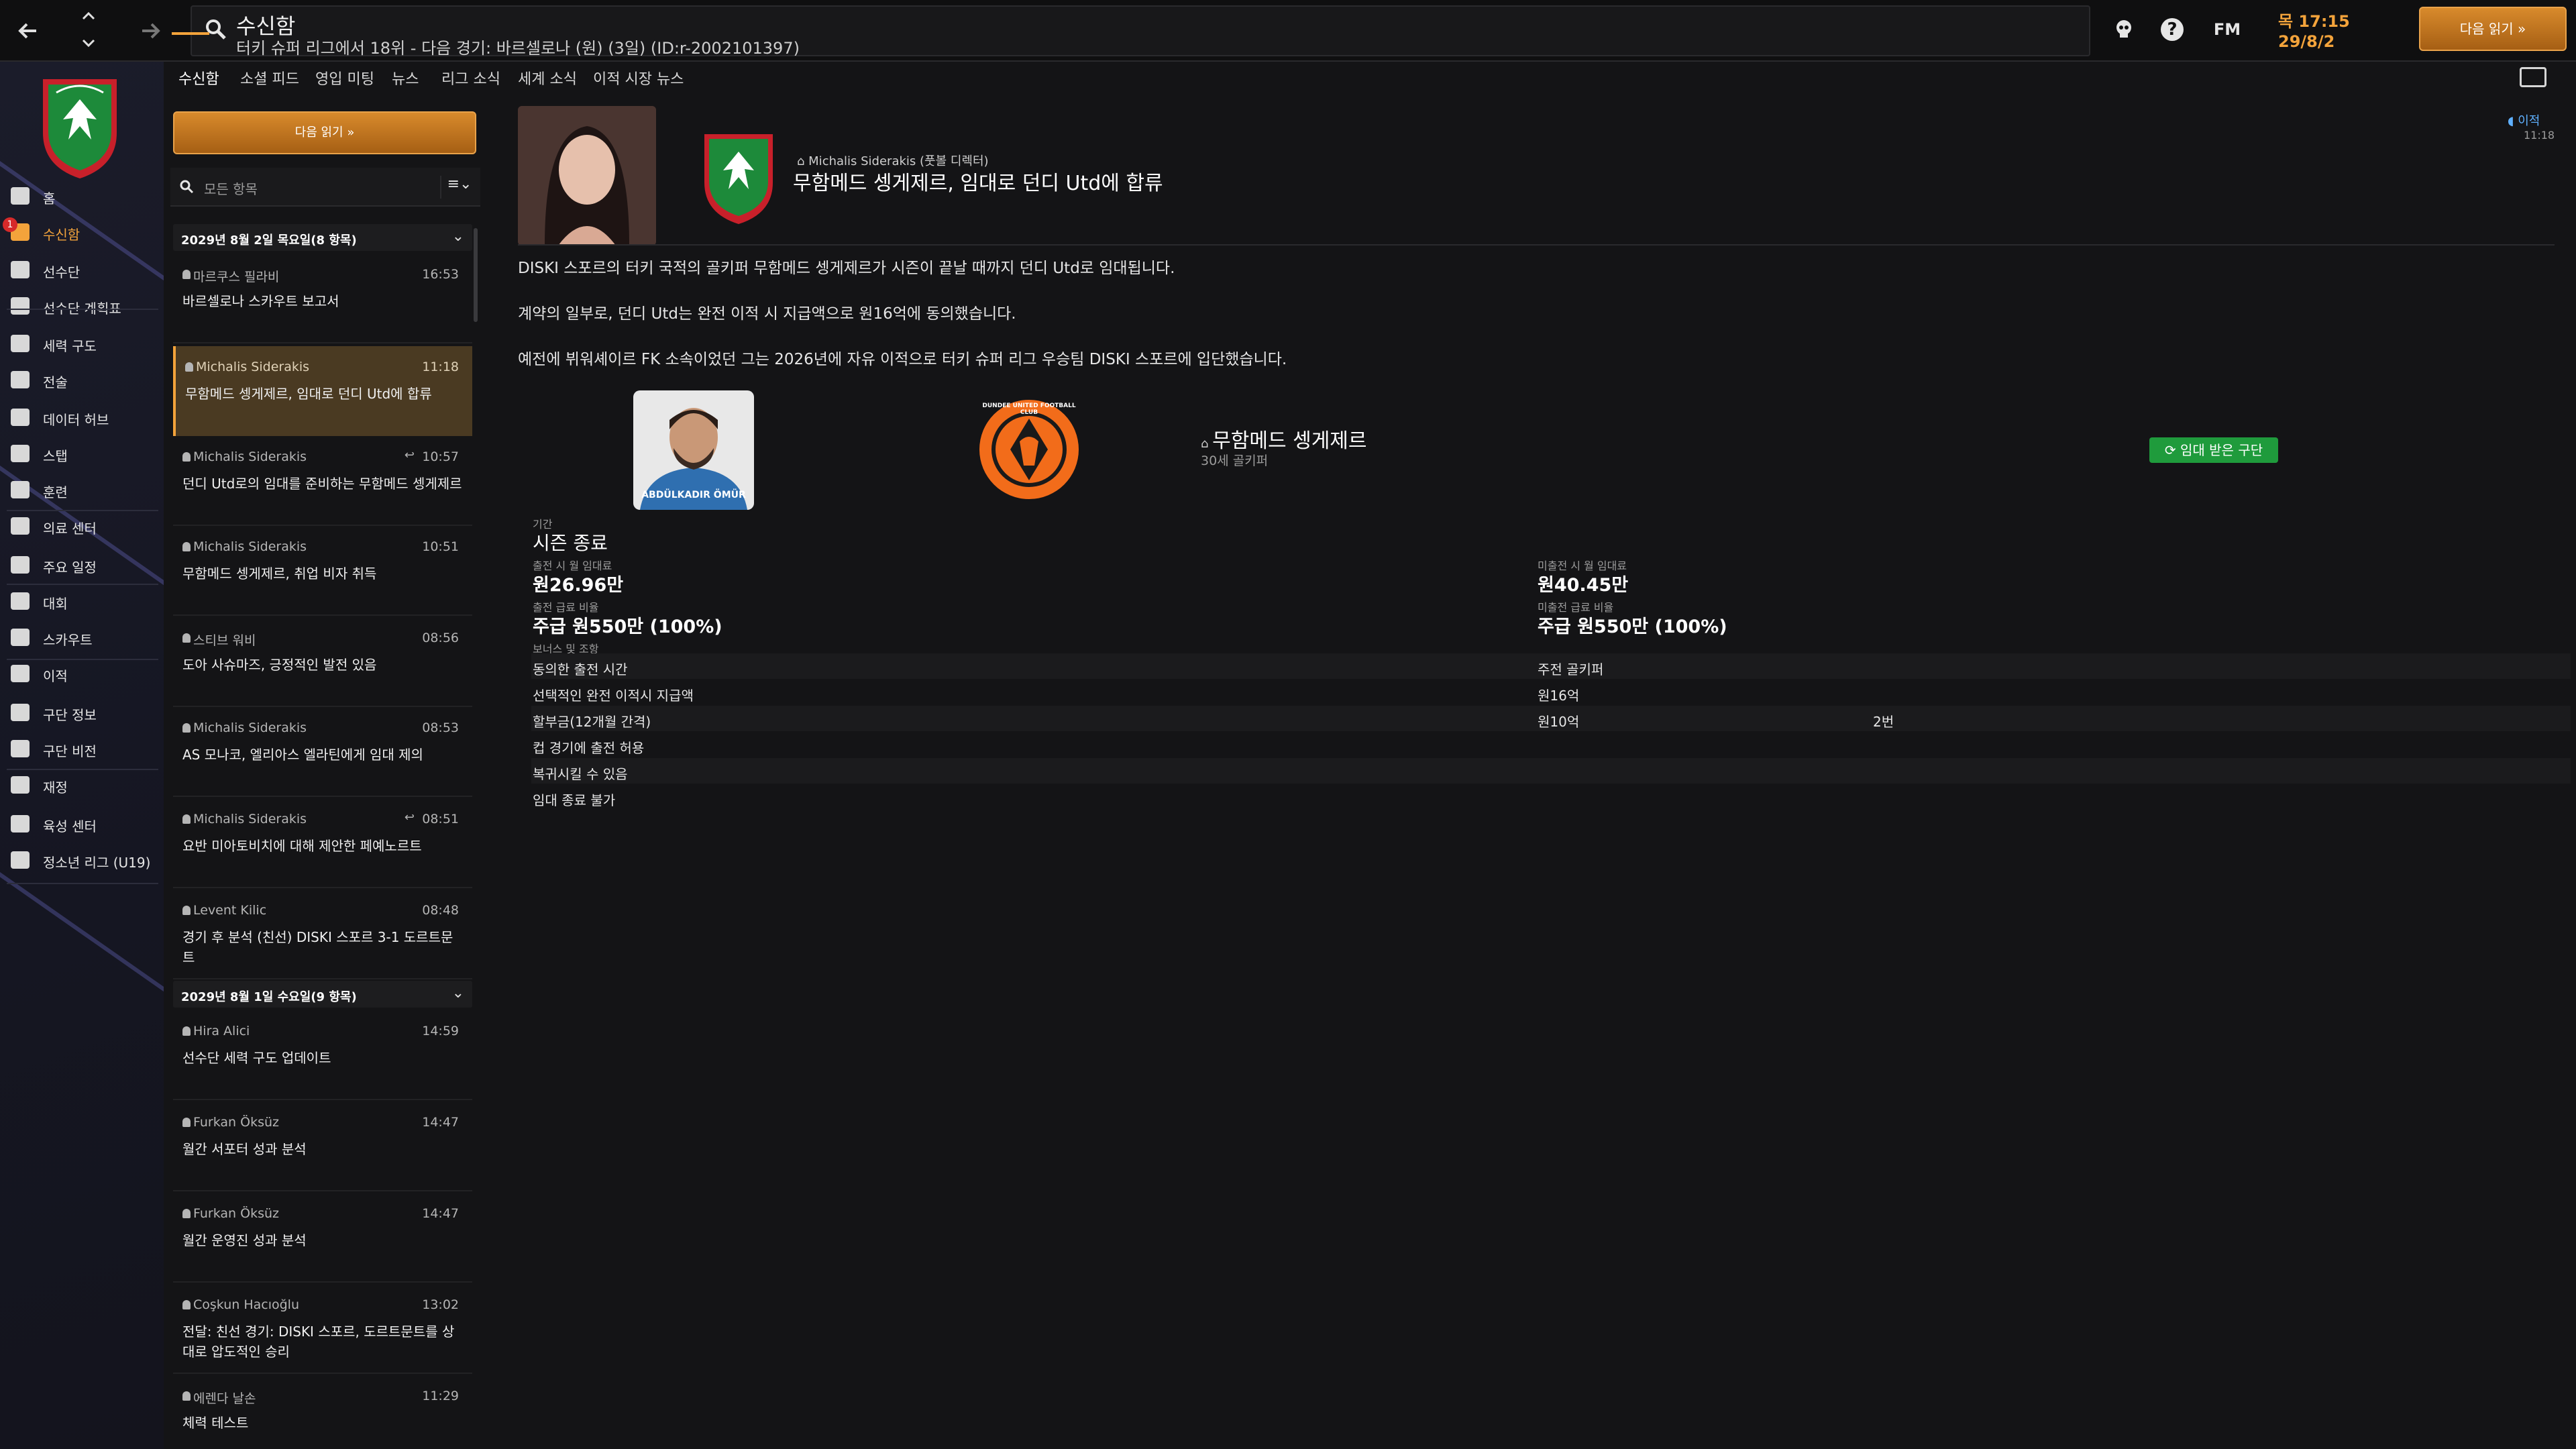 Image resolution: width=2576 pixels, height=1449 pixels. I want to click on tab-bar: 수신함 소셜 피드 영입 미팅 뉴스 리그 소식 세계 소식 이적 시장 뉴스, so click(1370, 79).